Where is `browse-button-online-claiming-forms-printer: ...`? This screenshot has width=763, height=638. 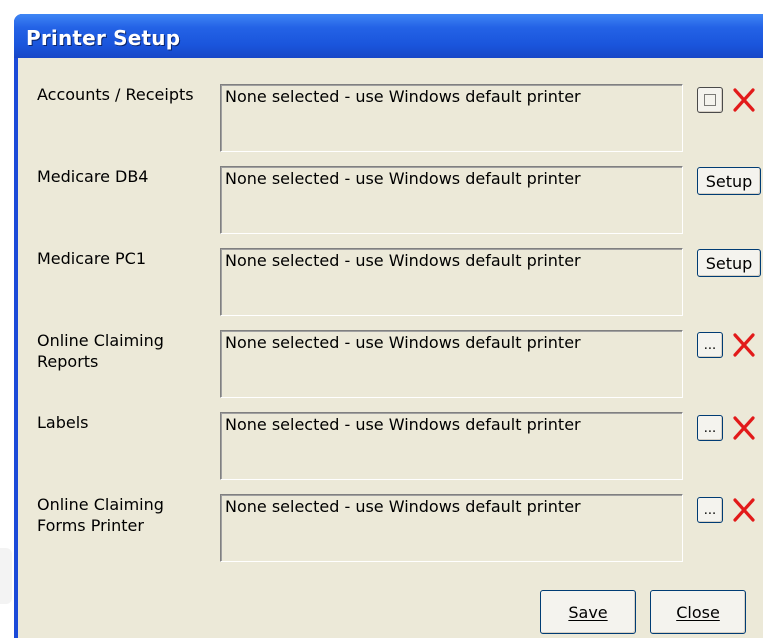
browse-button-online-claiming-forms-printer: ... is located at coordinates (710, 510).